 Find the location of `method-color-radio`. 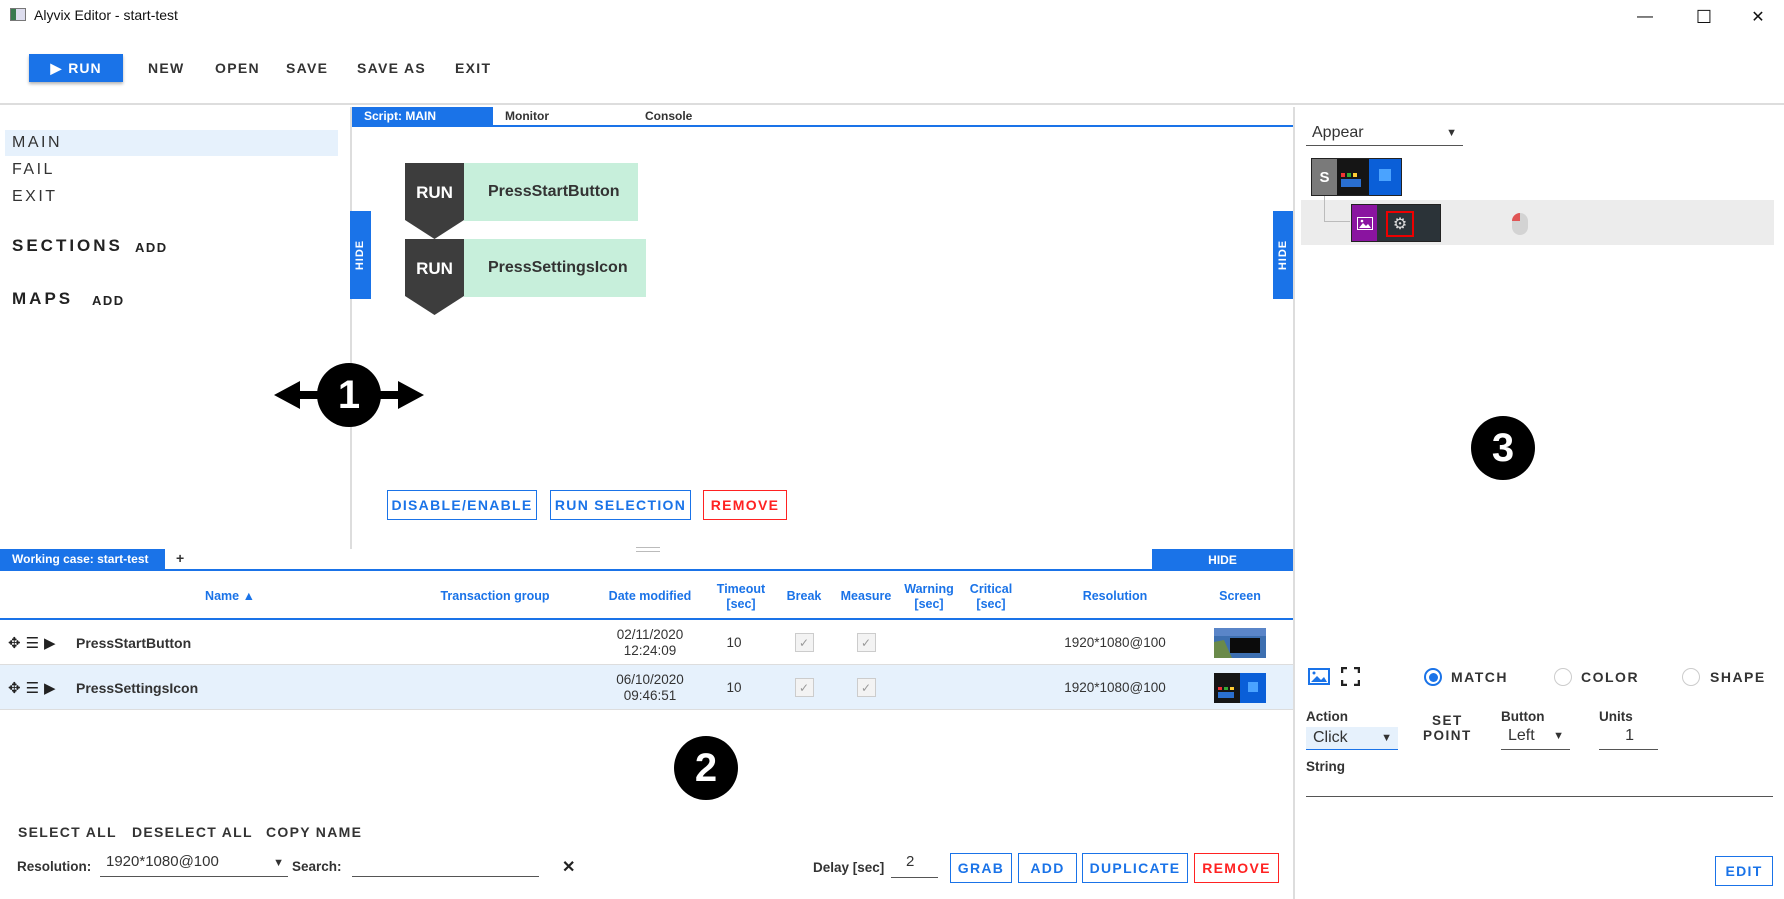

method-color-radio is located at coordinates (1563, 677).